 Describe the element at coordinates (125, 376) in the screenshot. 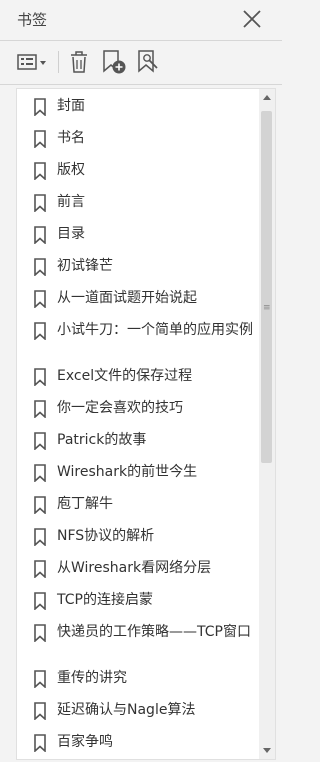

I see `bookmark-label: Excel文件的保存过程` at that location.